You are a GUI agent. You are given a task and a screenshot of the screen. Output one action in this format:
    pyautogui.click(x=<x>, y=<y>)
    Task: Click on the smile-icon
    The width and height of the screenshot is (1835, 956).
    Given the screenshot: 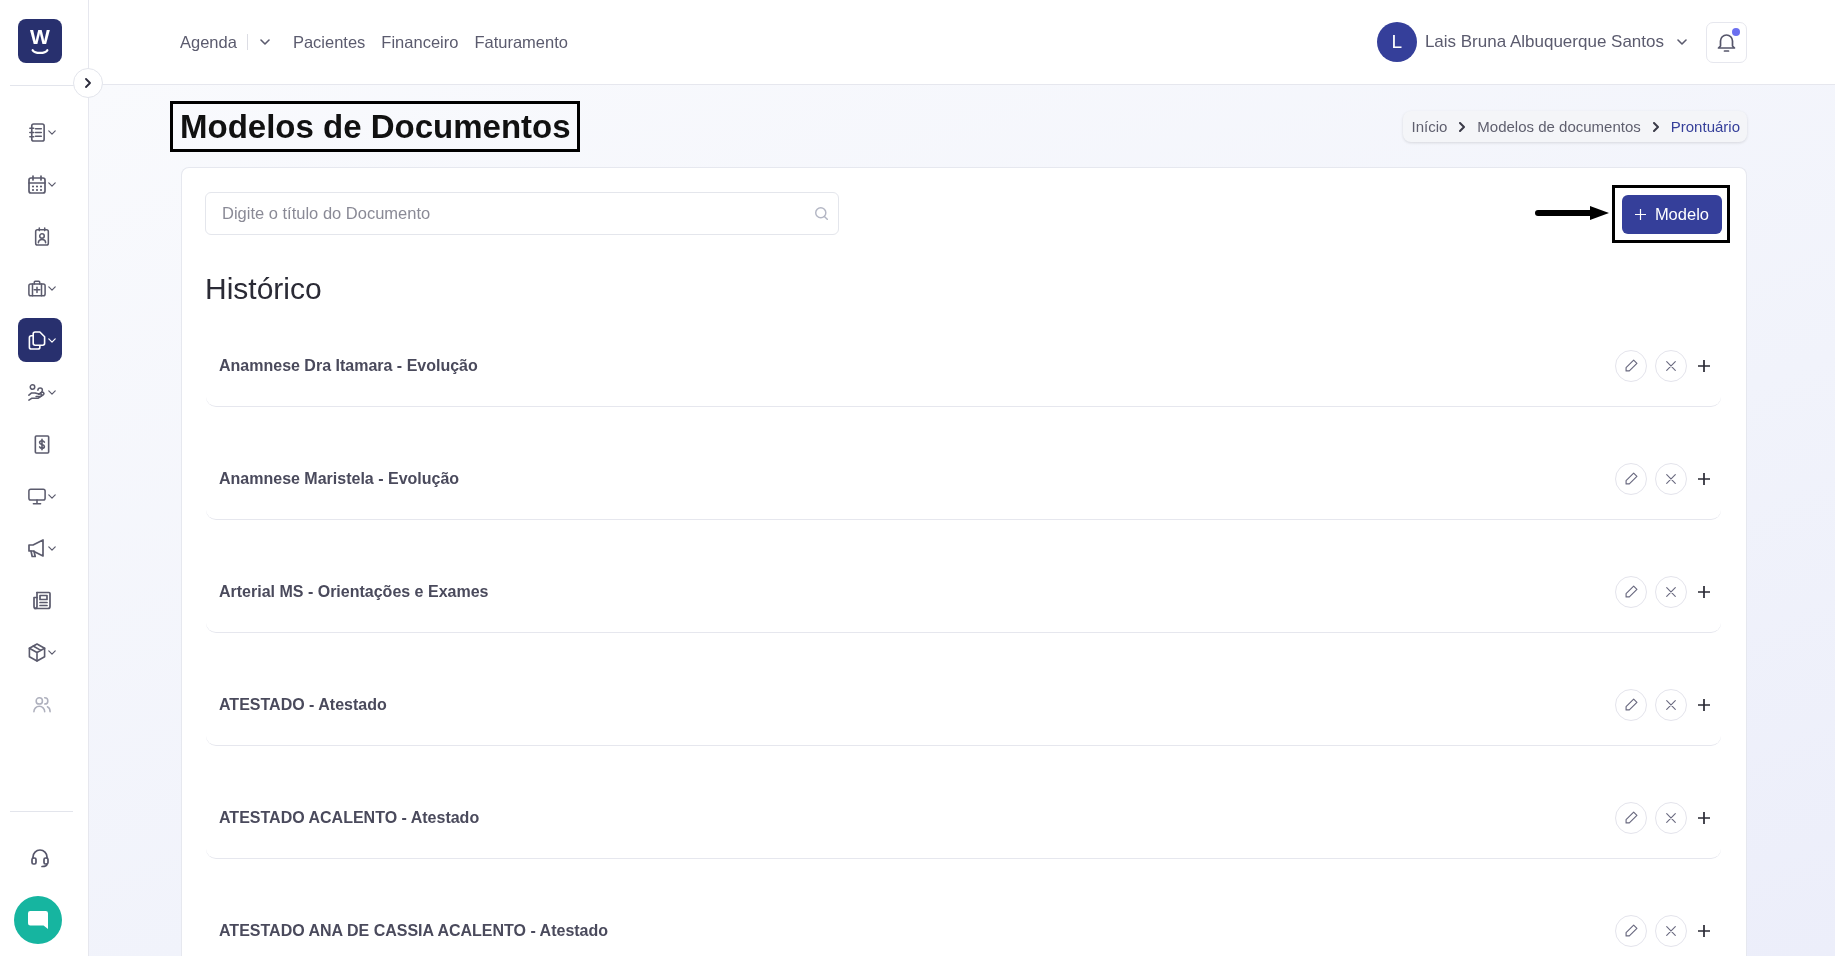 What is the action you would take?
    pyautogui.click(x=40, y=51)
    